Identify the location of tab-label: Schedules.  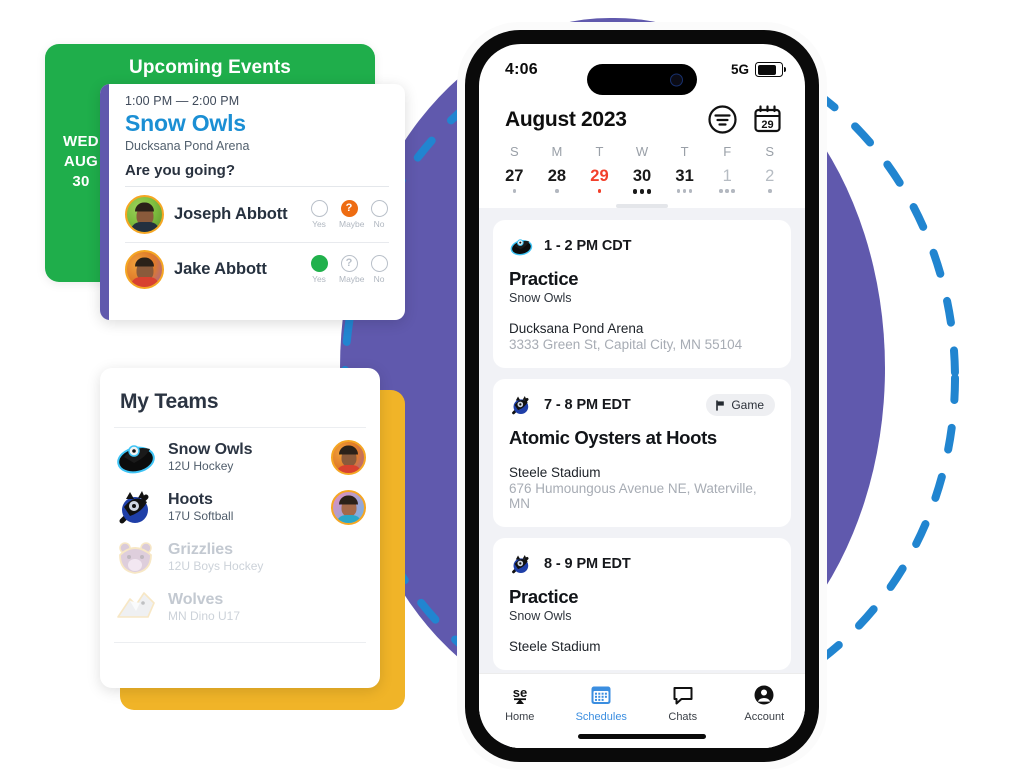
(601, 717).